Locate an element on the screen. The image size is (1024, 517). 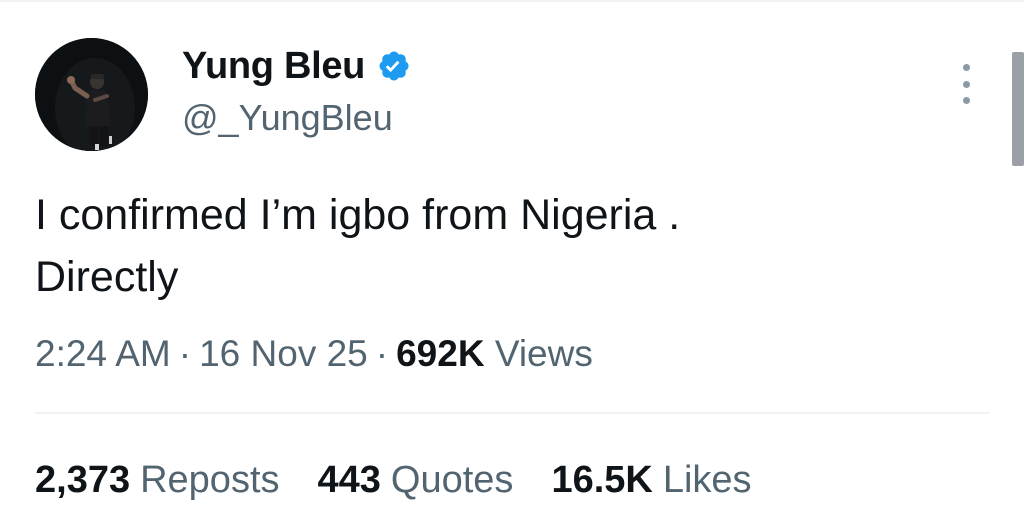
stats-divider is located at coordinates (512, 413).